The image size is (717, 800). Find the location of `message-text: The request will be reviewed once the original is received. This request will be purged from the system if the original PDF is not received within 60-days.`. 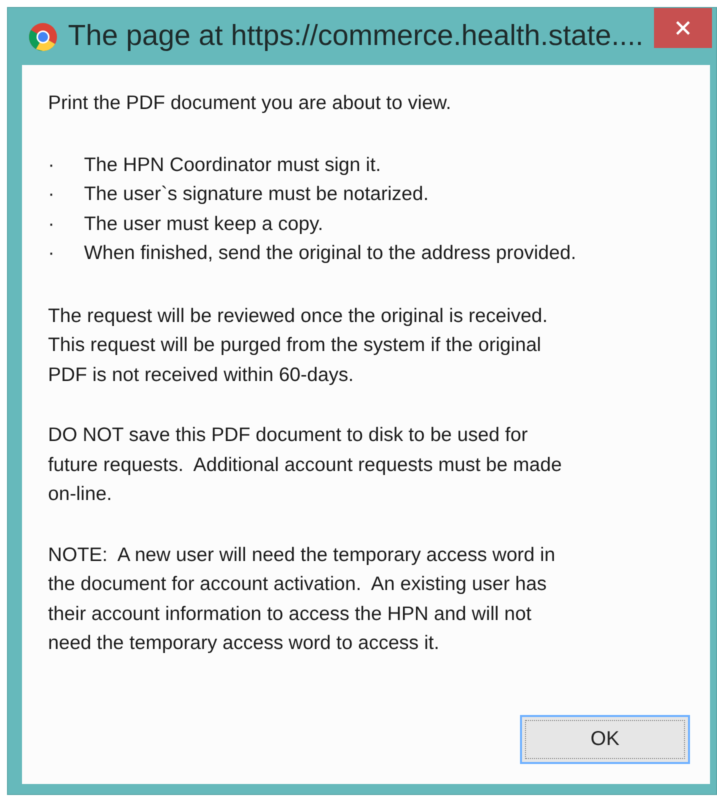

message-text: The request will be reviewed once the original is received. This request will be purged from the system if the original PDF is not received within 60-days. is located at coordinates (298, 346).